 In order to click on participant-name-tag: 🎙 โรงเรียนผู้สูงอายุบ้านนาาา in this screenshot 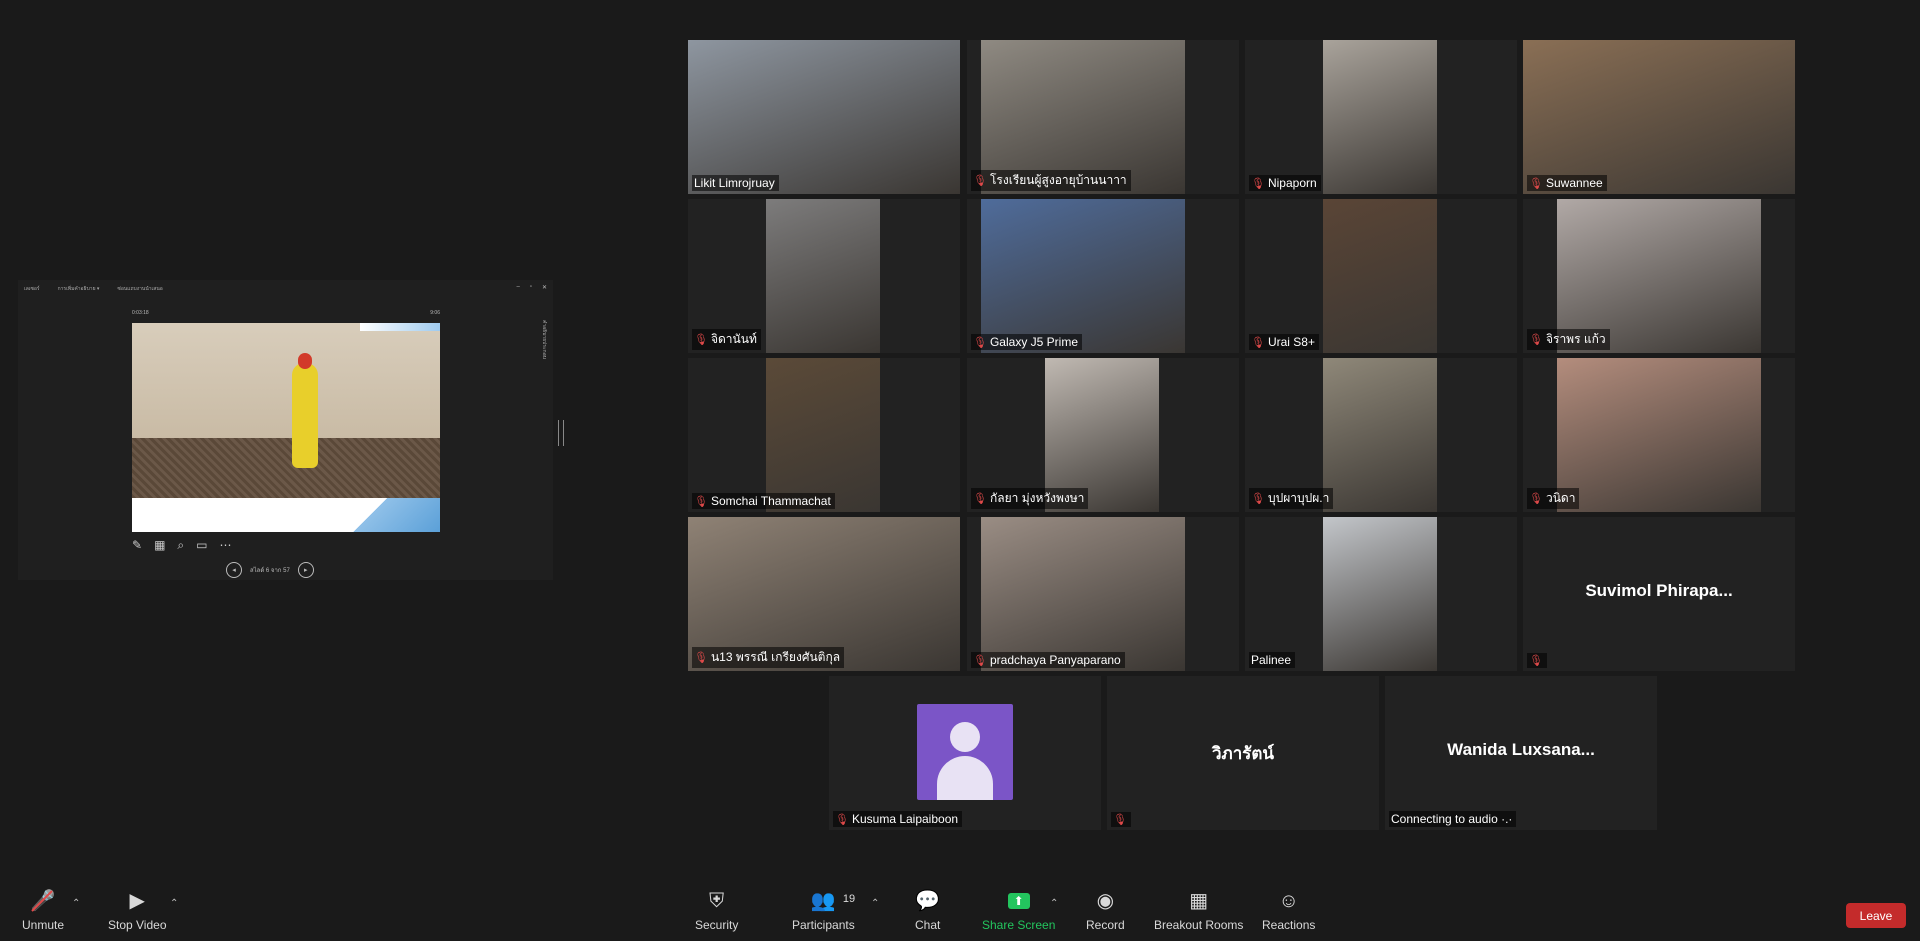, I will do `click(1051, 180)`.